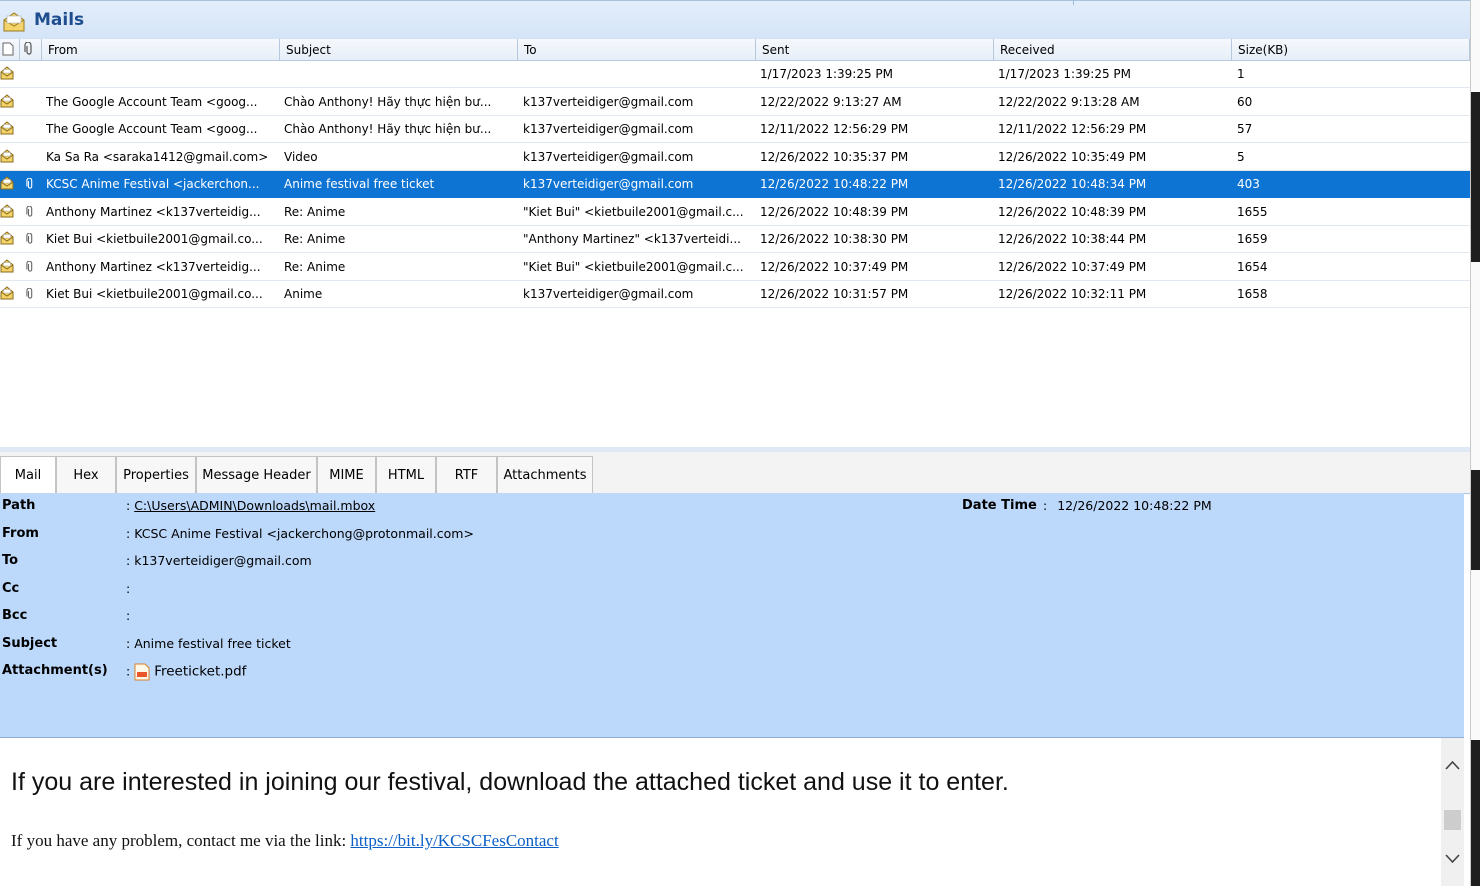 The image size is (1480, 886). I want to click on mail-subject-cell: Video, so click(301, 156).